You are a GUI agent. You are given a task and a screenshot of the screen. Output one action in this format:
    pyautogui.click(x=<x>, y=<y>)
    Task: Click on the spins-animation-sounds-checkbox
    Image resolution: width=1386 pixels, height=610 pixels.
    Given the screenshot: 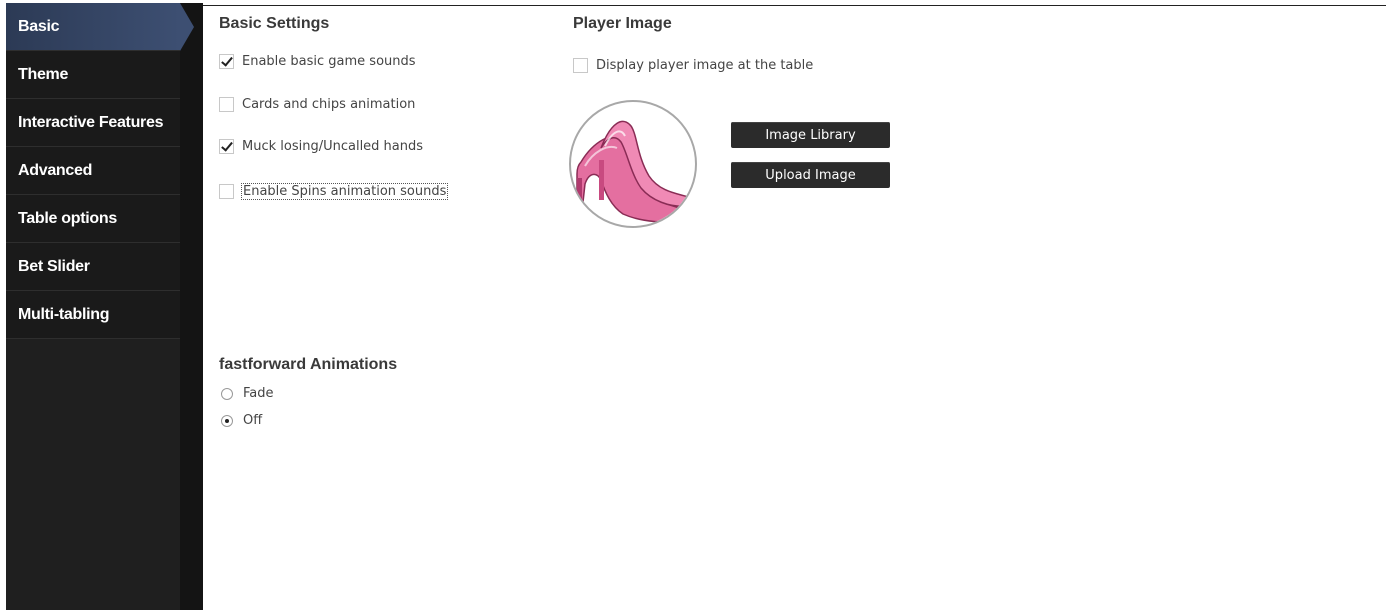 What is the action you would take?
    pyautogui.click(x=226, y=191)
    